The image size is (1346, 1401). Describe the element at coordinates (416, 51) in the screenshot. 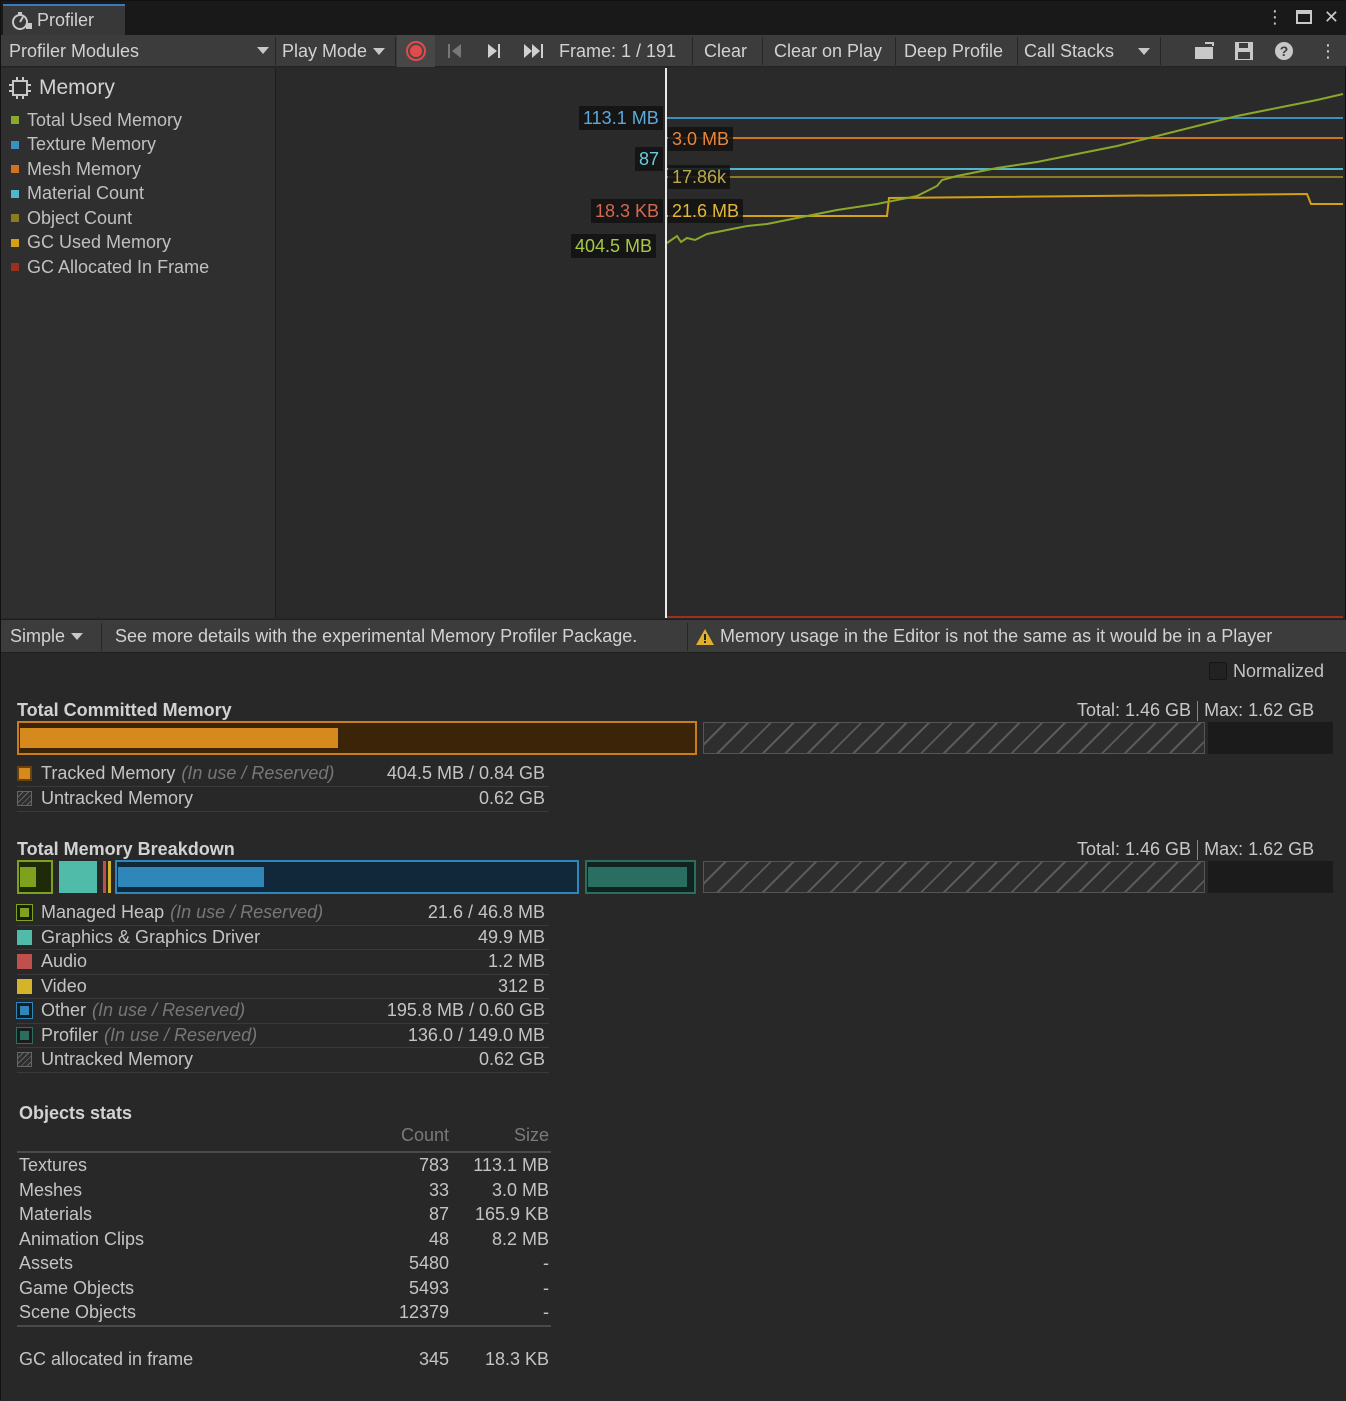

I see `record-button` at that location.